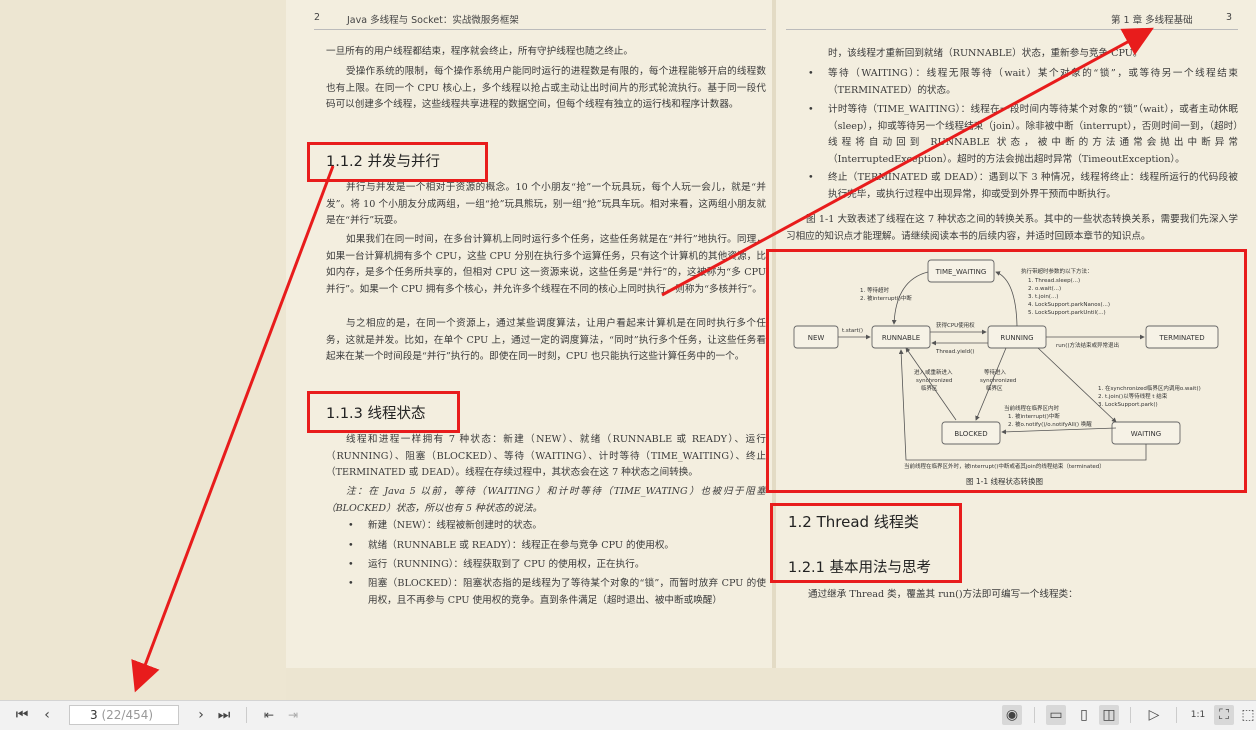 The width and height of the screenshot is (1256, 730). Describe the element at coordinates (47, 715) in the screenshot. I see `prev-page-icon: ‹` at that location.